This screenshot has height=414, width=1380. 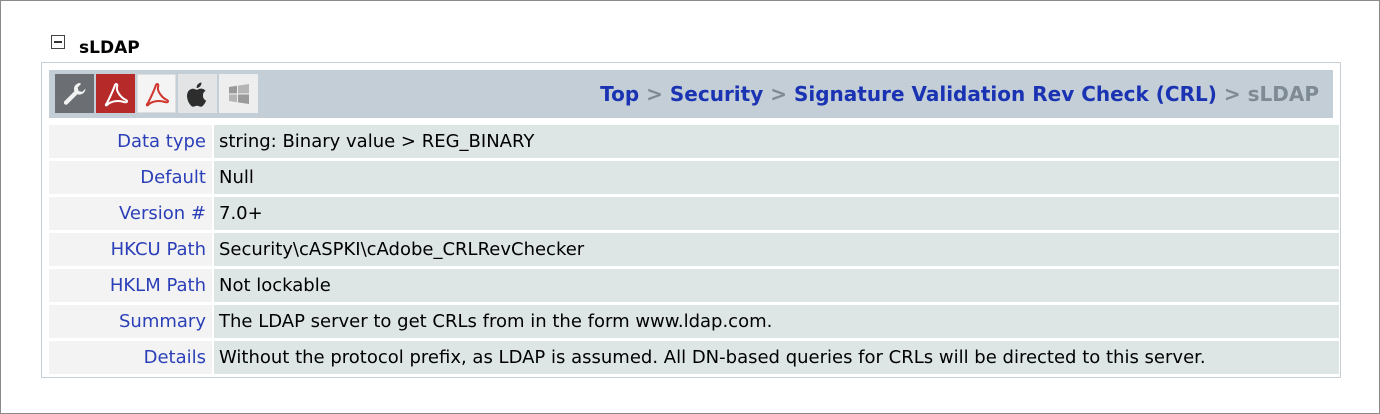 I want to click on property-value: Security\cASPKI\cAdobe_CRLRevChecker, so click(x=776, y=249).